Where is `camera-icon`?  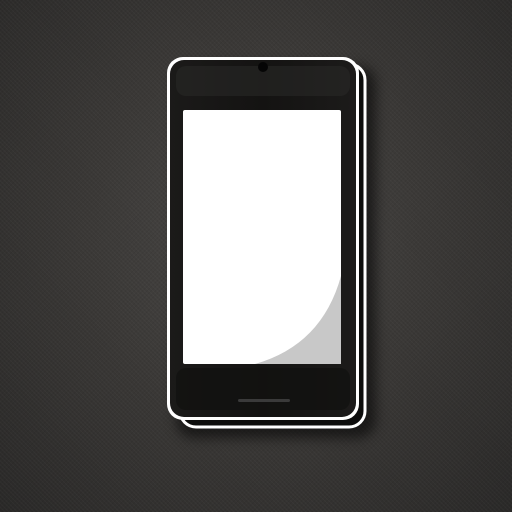 camera-icon is located at coordinates (263, 67).